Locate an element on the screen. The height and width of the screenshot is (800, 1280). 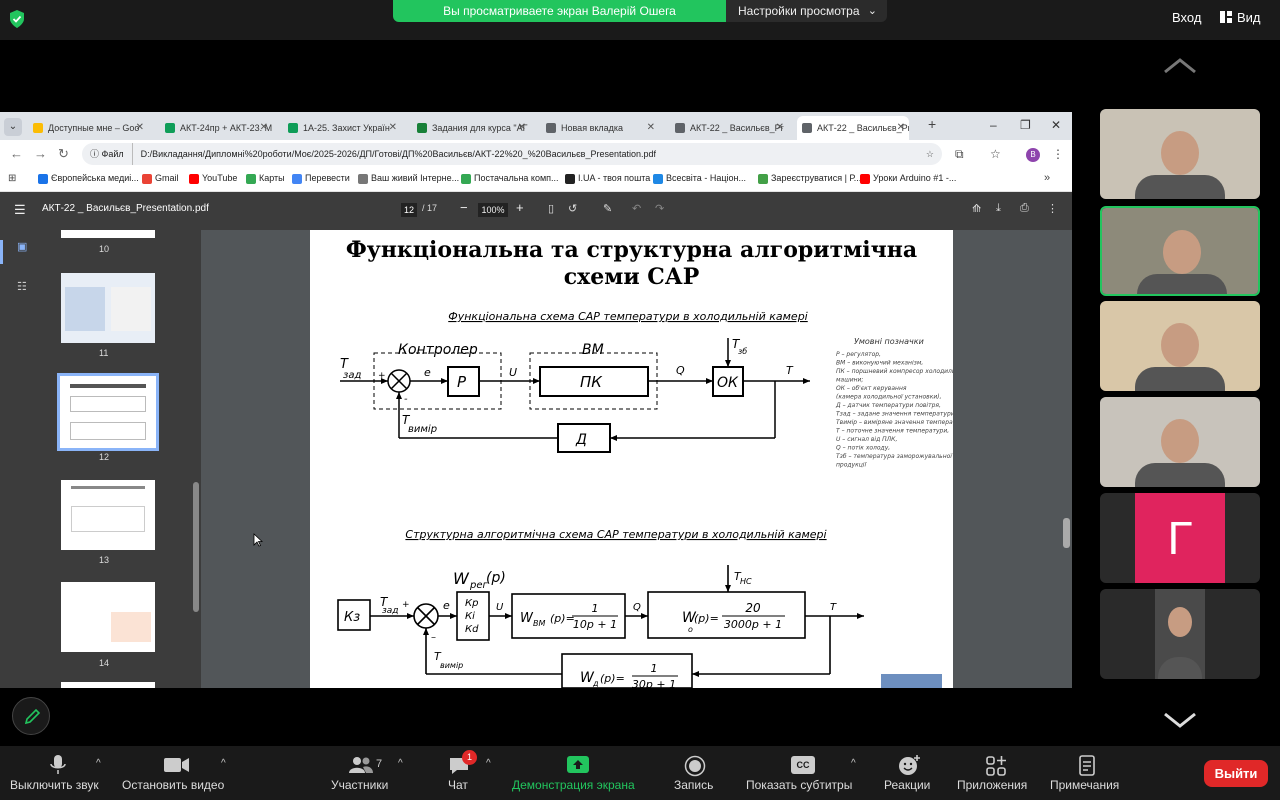
annotate-button is located at coordinates (31, 716).